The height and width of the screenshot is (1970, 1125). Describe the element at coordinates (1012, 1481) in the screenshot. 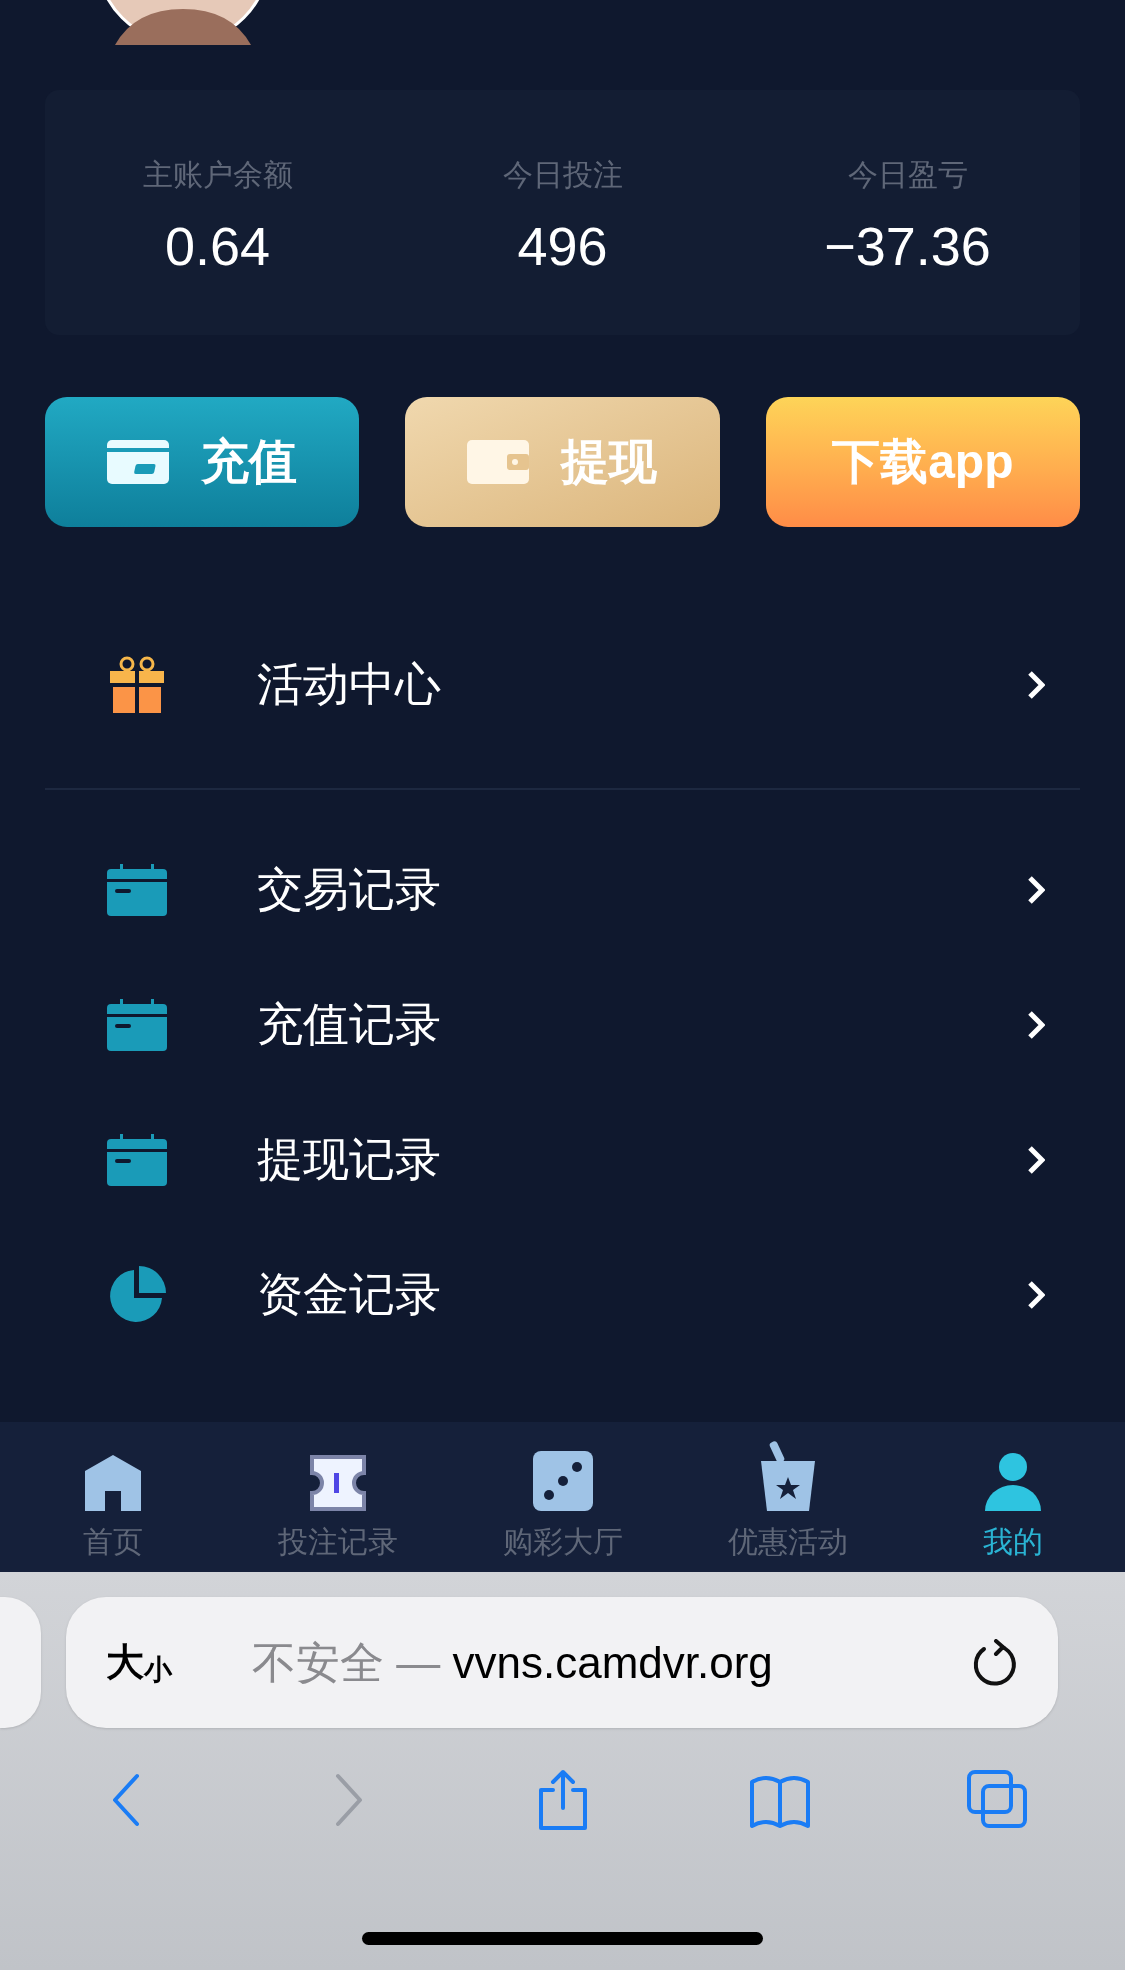

I see `person-icon` at that location.